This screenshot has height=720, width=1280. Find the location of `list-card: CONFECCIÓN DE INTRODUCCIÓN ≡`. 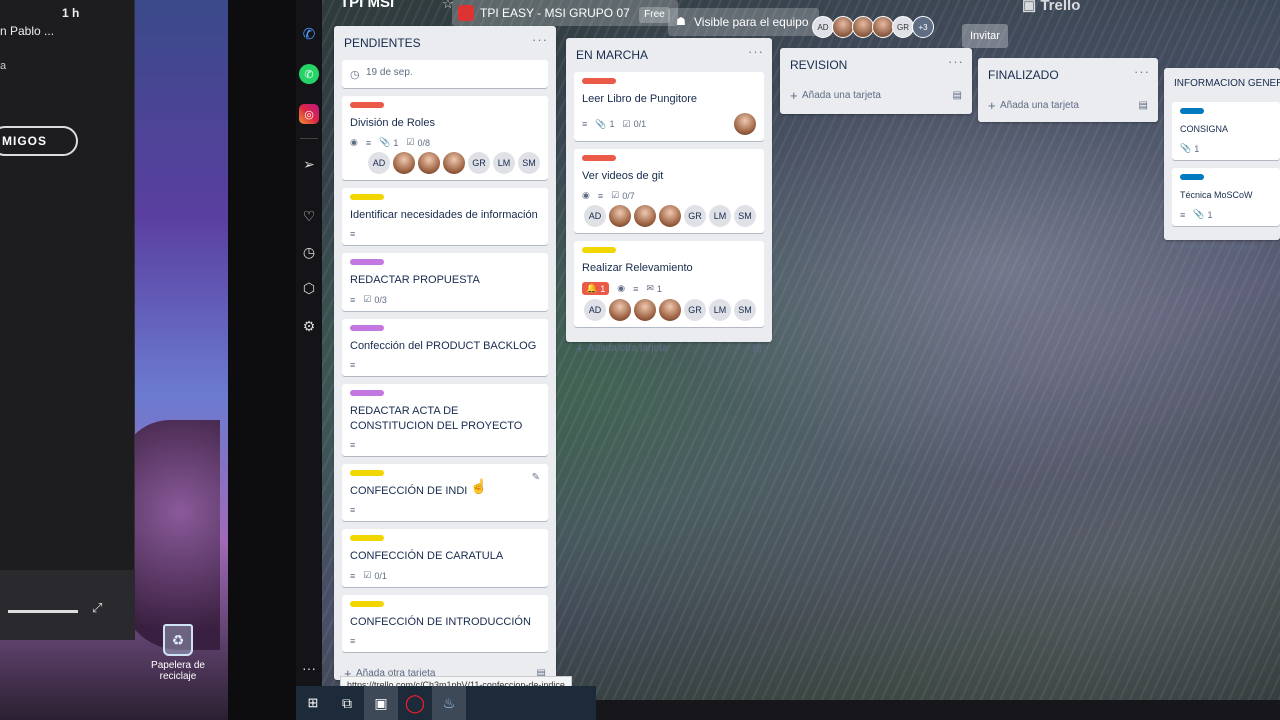

list-card: CONFECCIÓN DE INTRODUCCIÓN ≡ is located at coordinates (445, 623).